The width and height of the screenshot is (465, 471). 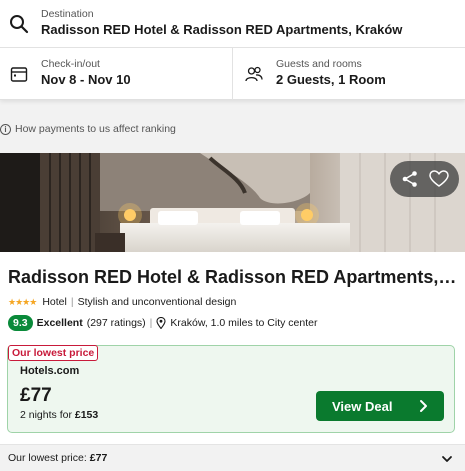 I want to click on guests-icon, so click(x=254, y=74).